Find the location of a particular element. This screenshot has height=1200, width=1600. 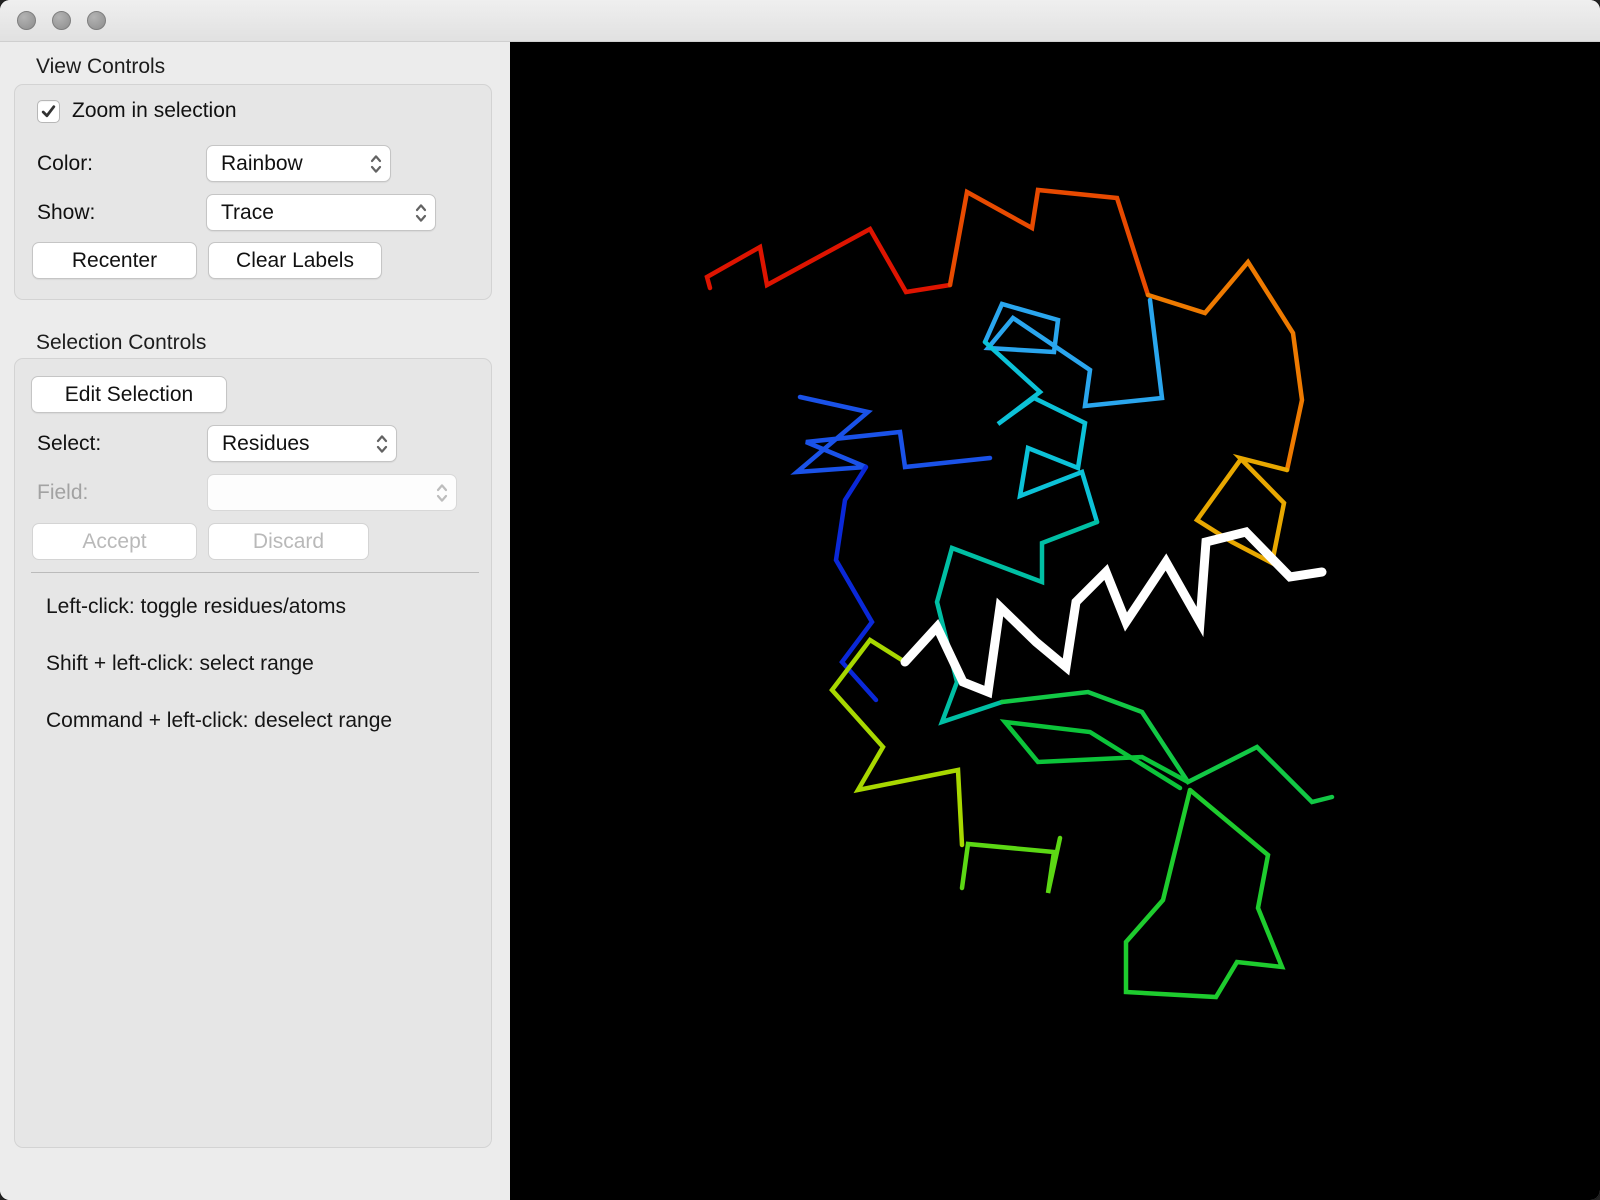

trace-segment-dark-blue is located at coordinates (856, 583).